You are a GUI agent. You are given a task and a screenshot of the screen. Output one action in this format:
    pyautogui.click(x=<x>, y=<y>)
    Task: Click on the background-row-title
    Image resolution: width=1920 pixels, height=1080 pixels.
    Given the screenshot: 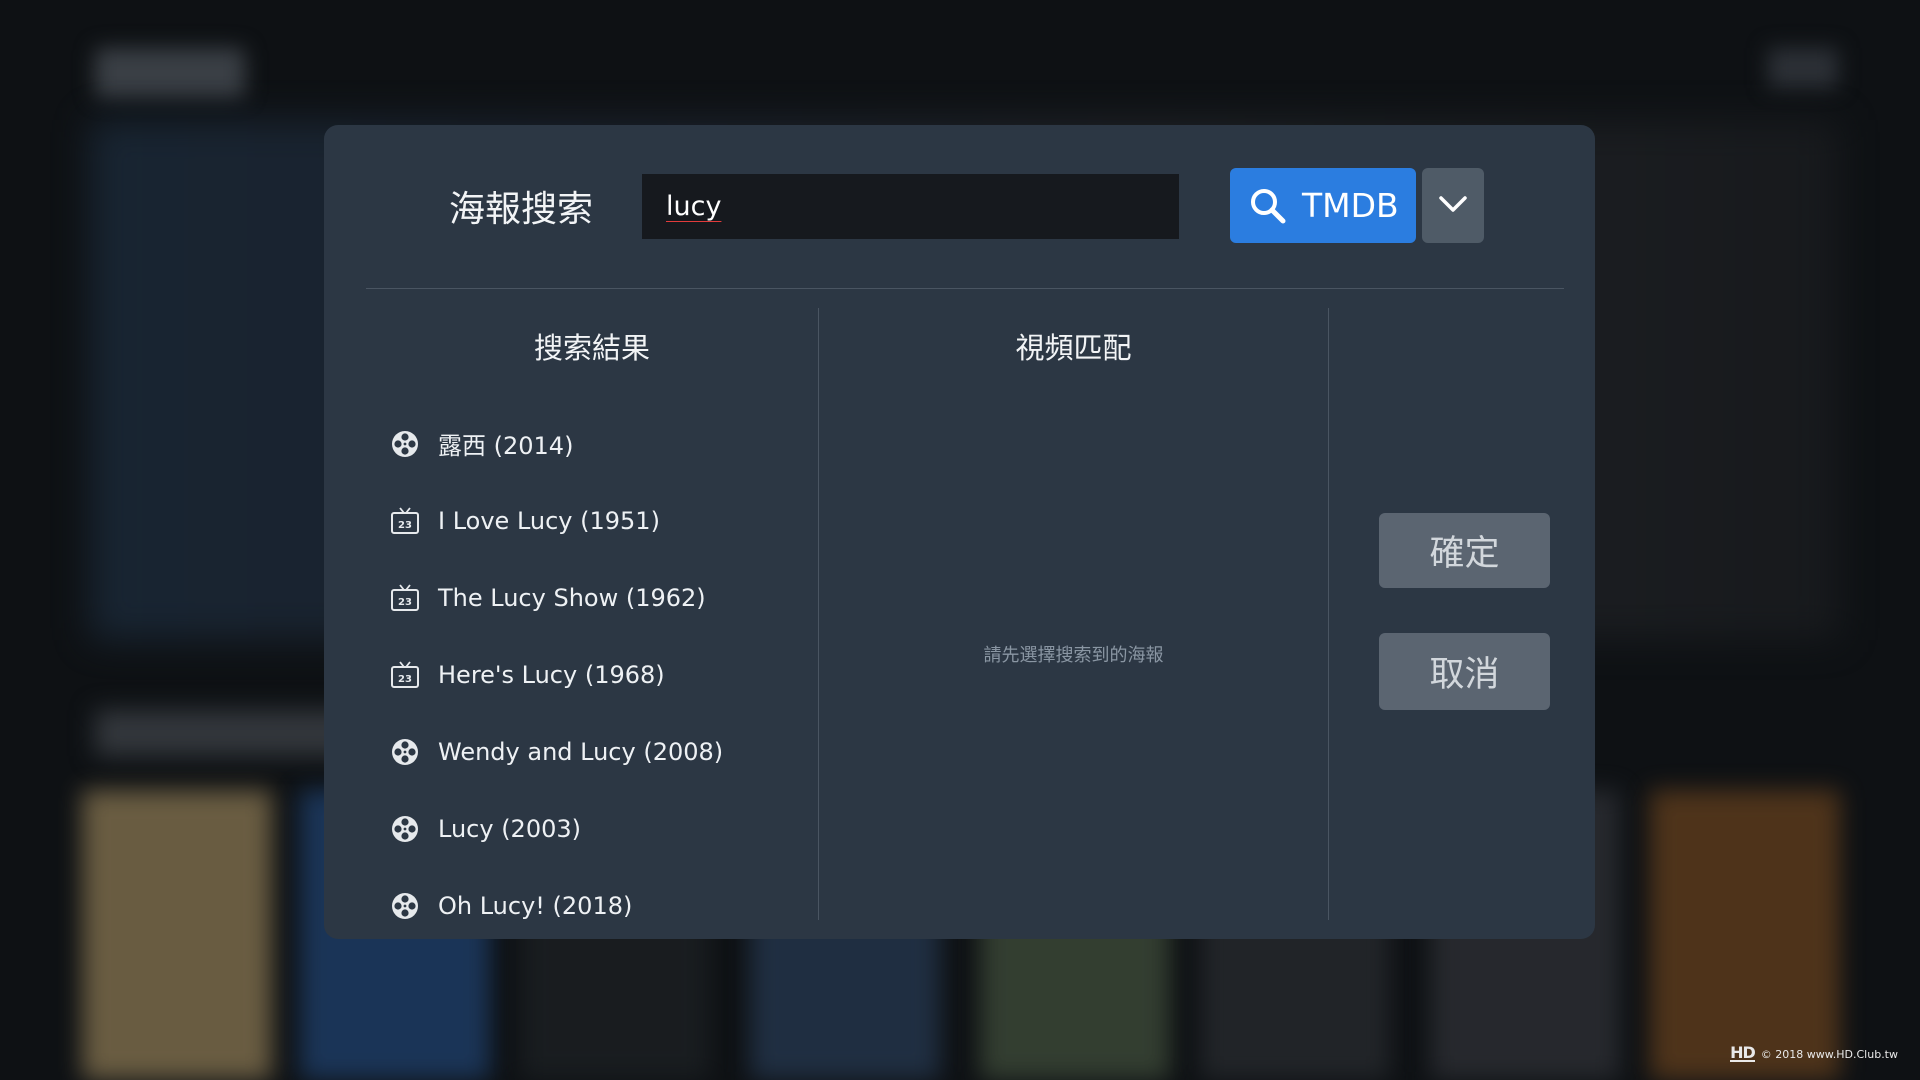 What is the action you would take?
    pyautogui.click(x=225, y=733)
    